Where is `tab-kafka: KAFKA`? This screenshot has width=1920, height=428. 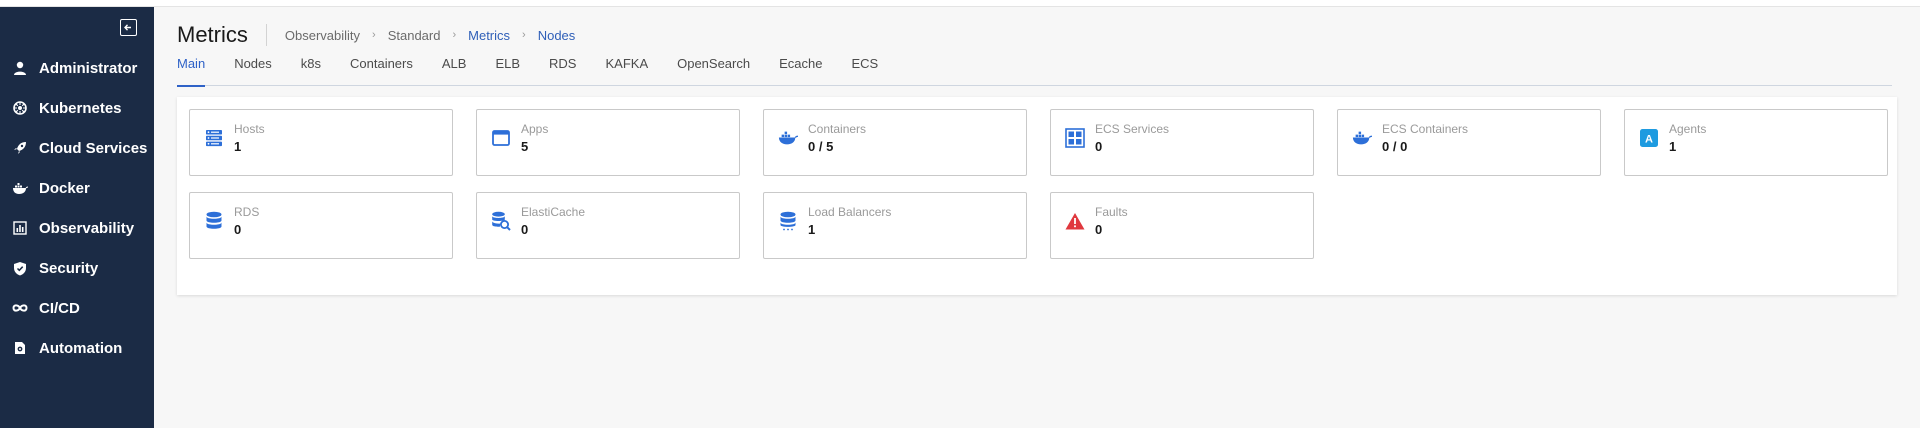
tab-kafka: KAFKA is located at coordinates (626, 71).